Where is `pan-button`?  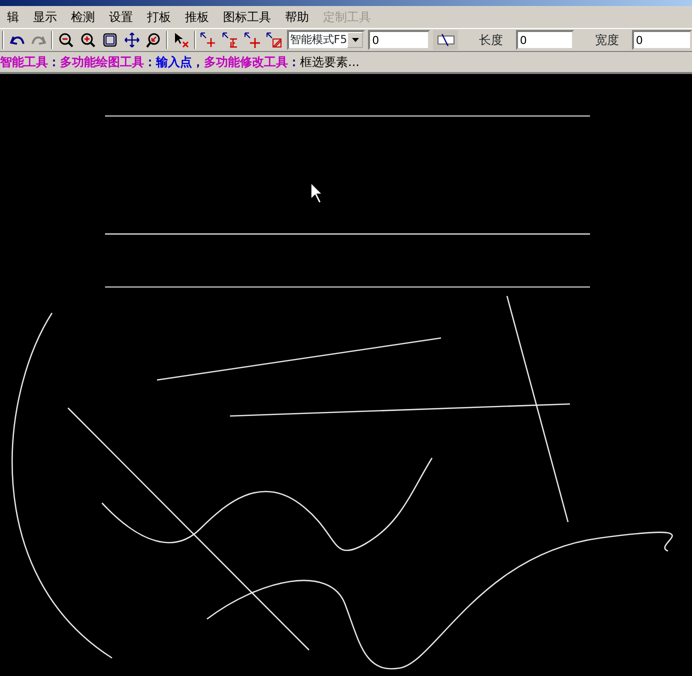 pan-button is located at coordinates (132, 40).